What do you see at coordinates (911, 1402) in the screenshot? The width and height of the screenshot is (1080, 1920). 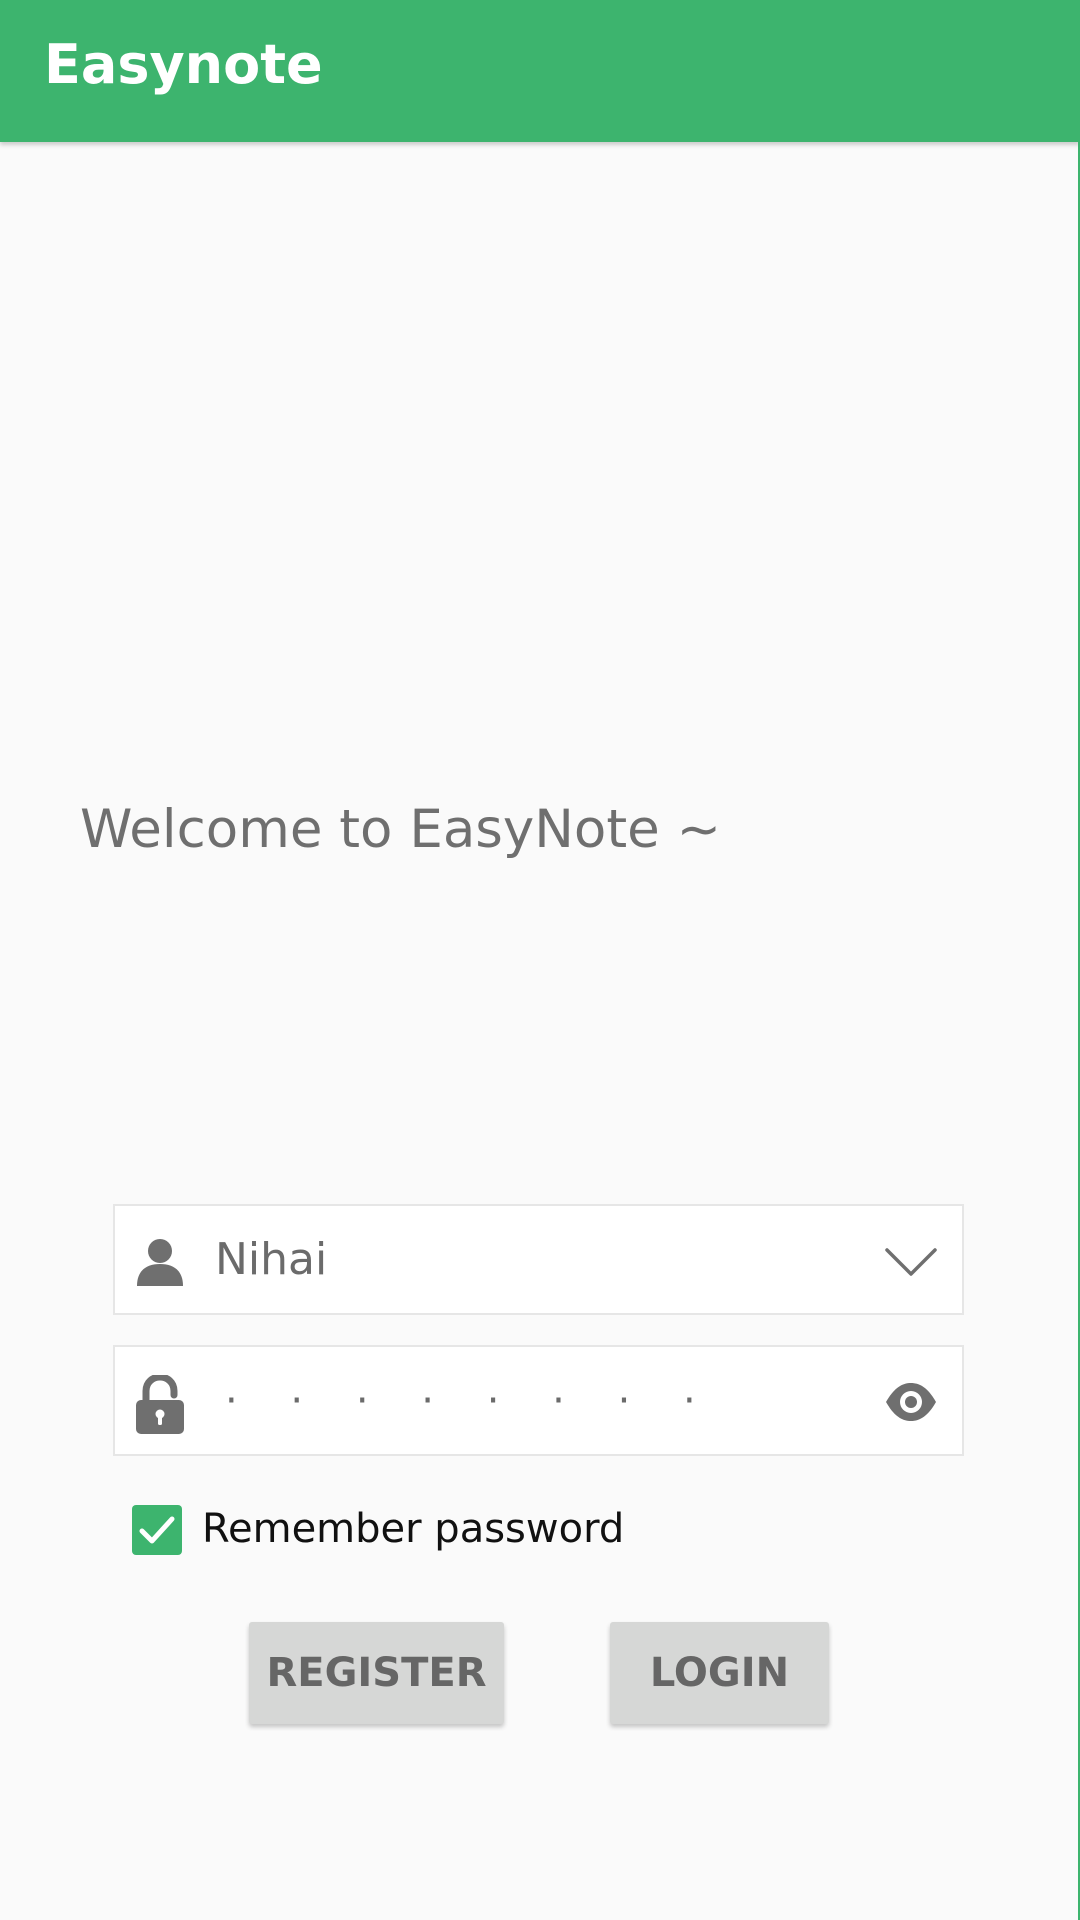 I see `eye-icon` at bounding box center [911, 1402].